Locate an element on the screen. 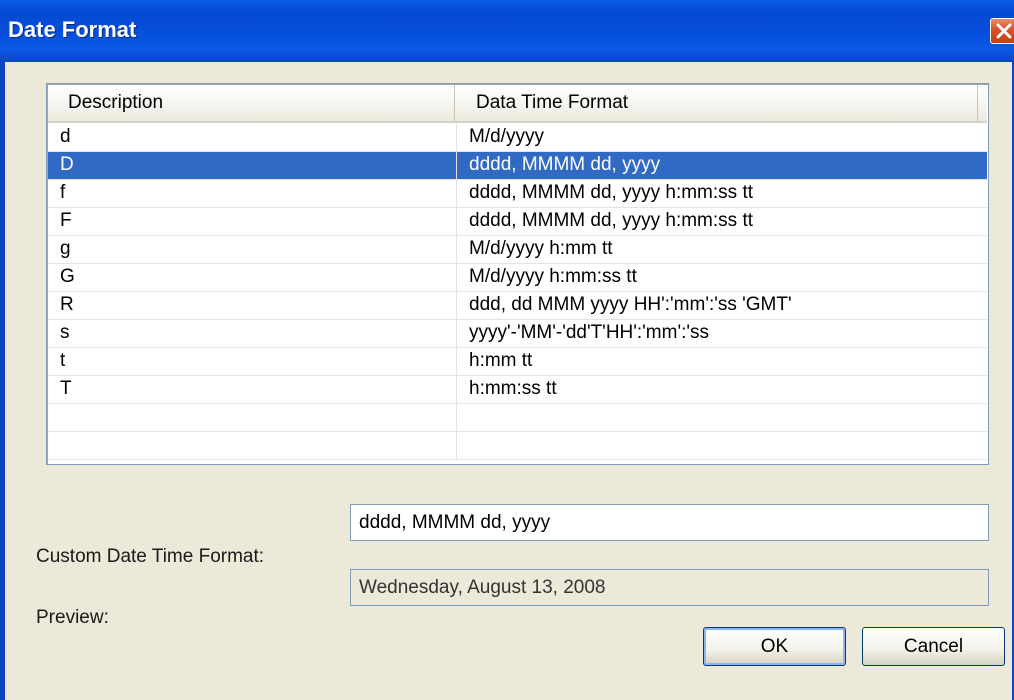  close-icon is located at coordinates (1004, 31).